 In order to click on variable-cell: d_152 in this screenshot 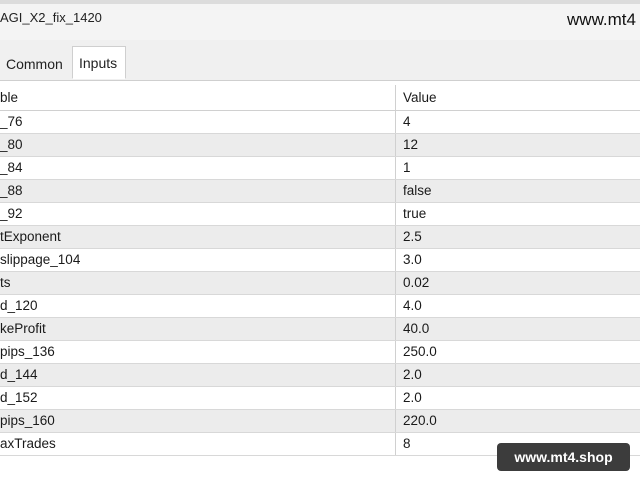, I will do `click(198, 398)`.